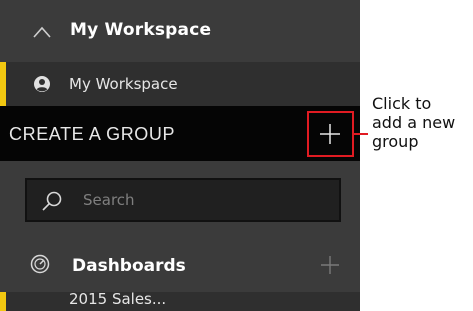 Image resolution: width=473 pixels, height=311 pixels. Describe the element at coordinates (330, 134) in the screenshot. I see `callout-highlight-box` at that location.